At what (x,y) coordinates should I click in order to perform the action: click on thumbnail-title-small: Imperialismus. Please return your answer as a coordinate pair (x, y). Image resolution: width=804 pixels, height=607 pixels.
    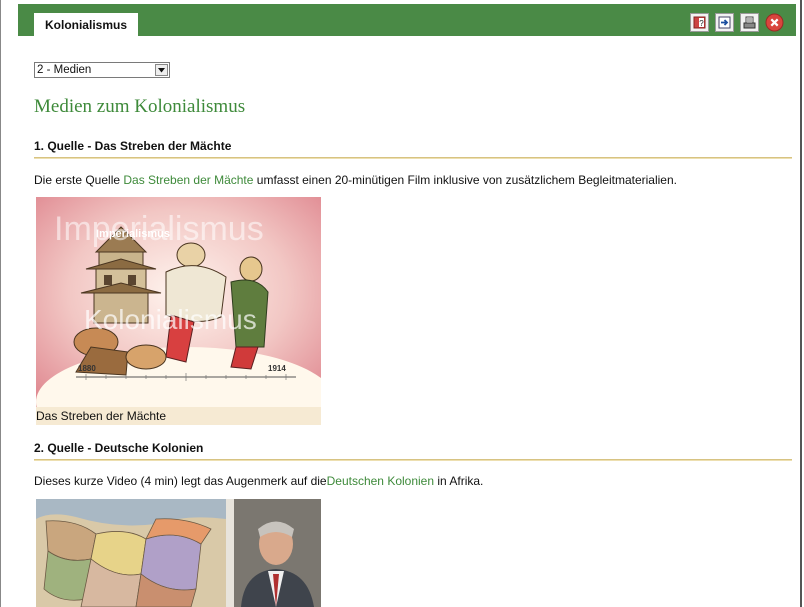
    Looking at the image, I should click on (133, 234).